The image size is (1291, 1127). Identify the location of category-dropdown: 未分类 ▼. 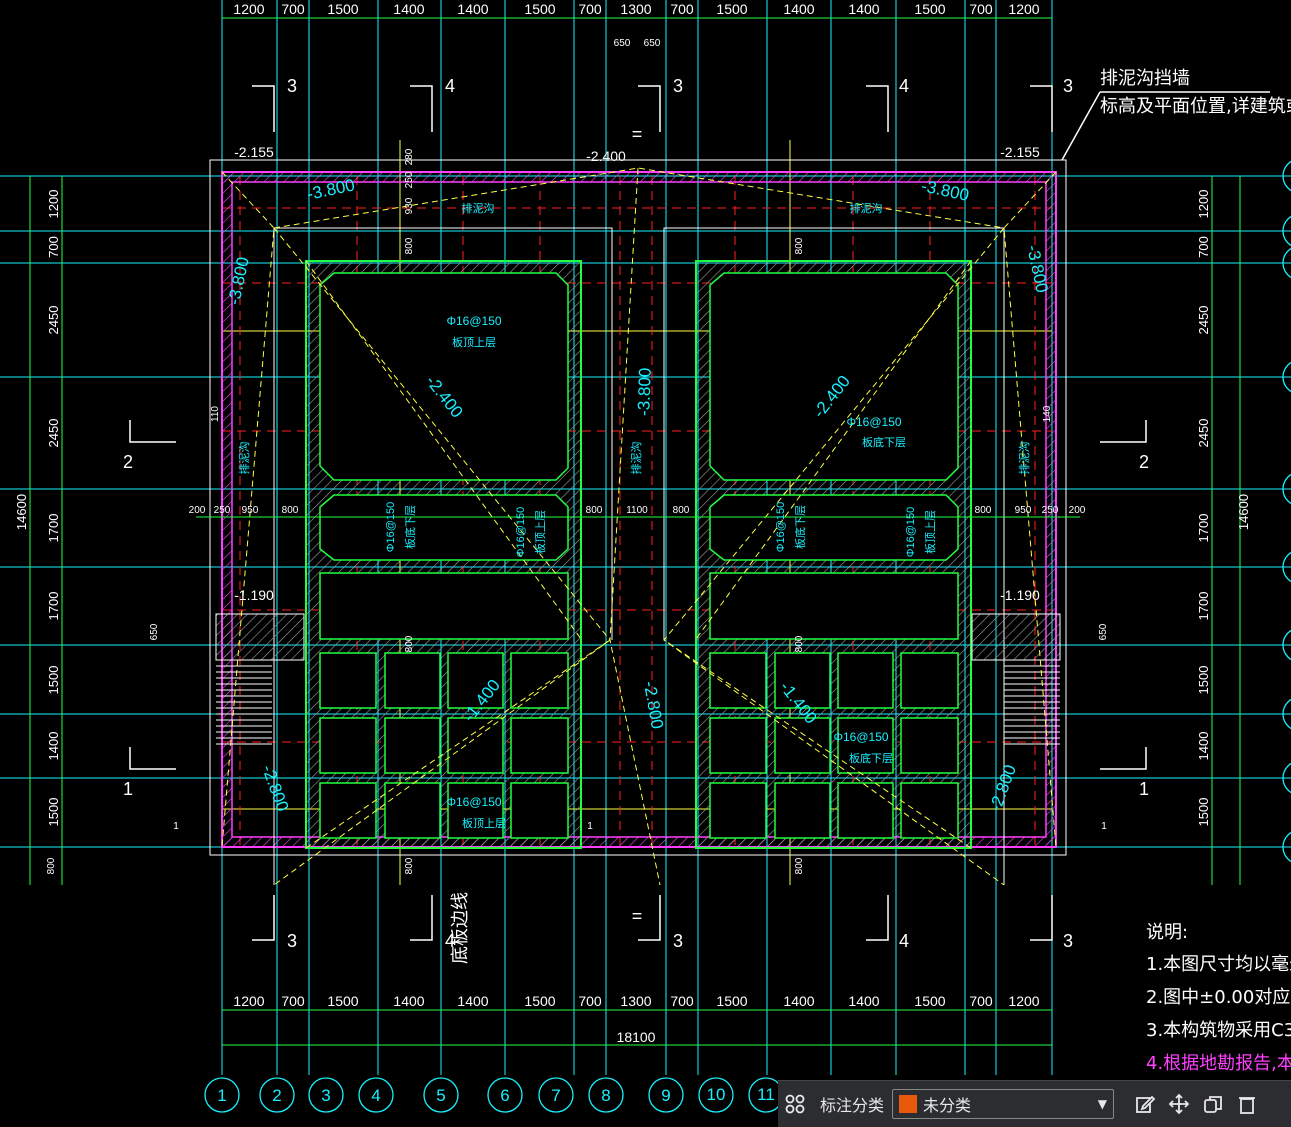
(1003, 1104).